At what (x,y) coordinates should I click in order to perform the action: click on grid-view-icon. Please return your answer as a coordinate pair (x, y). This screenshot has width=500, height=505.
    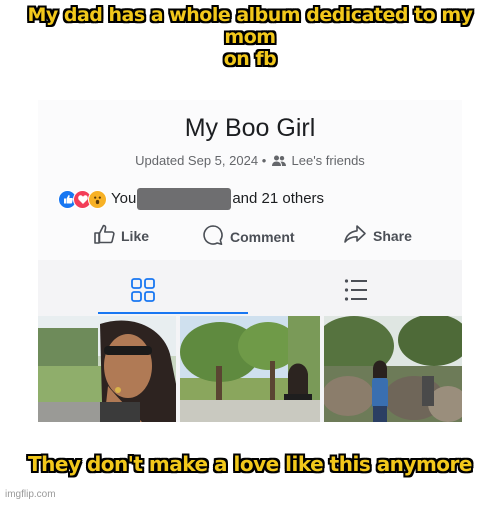
    Looking at the image, I should click on (143, 292).